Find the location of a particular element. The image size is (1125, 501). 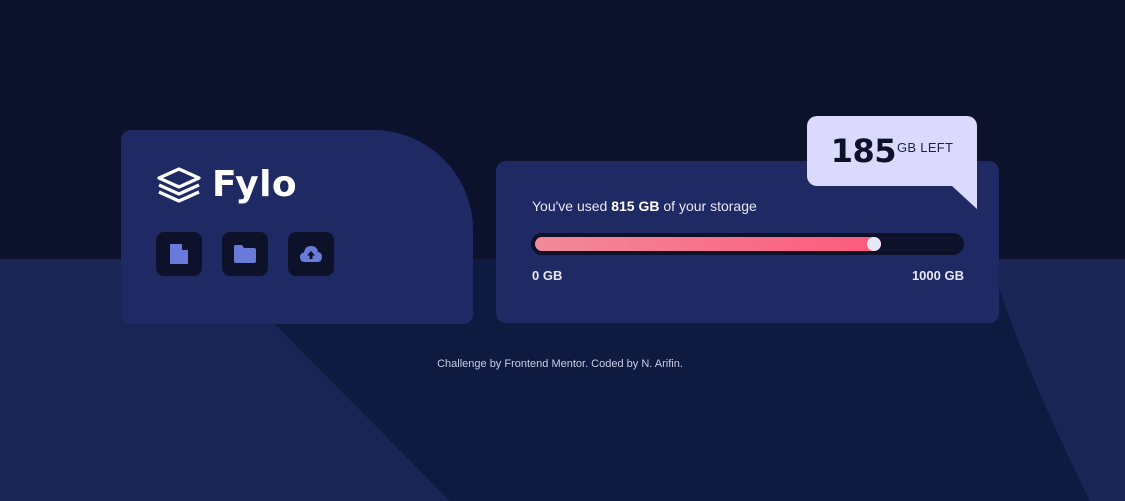

document-icon is located at coordinates (179, 254).